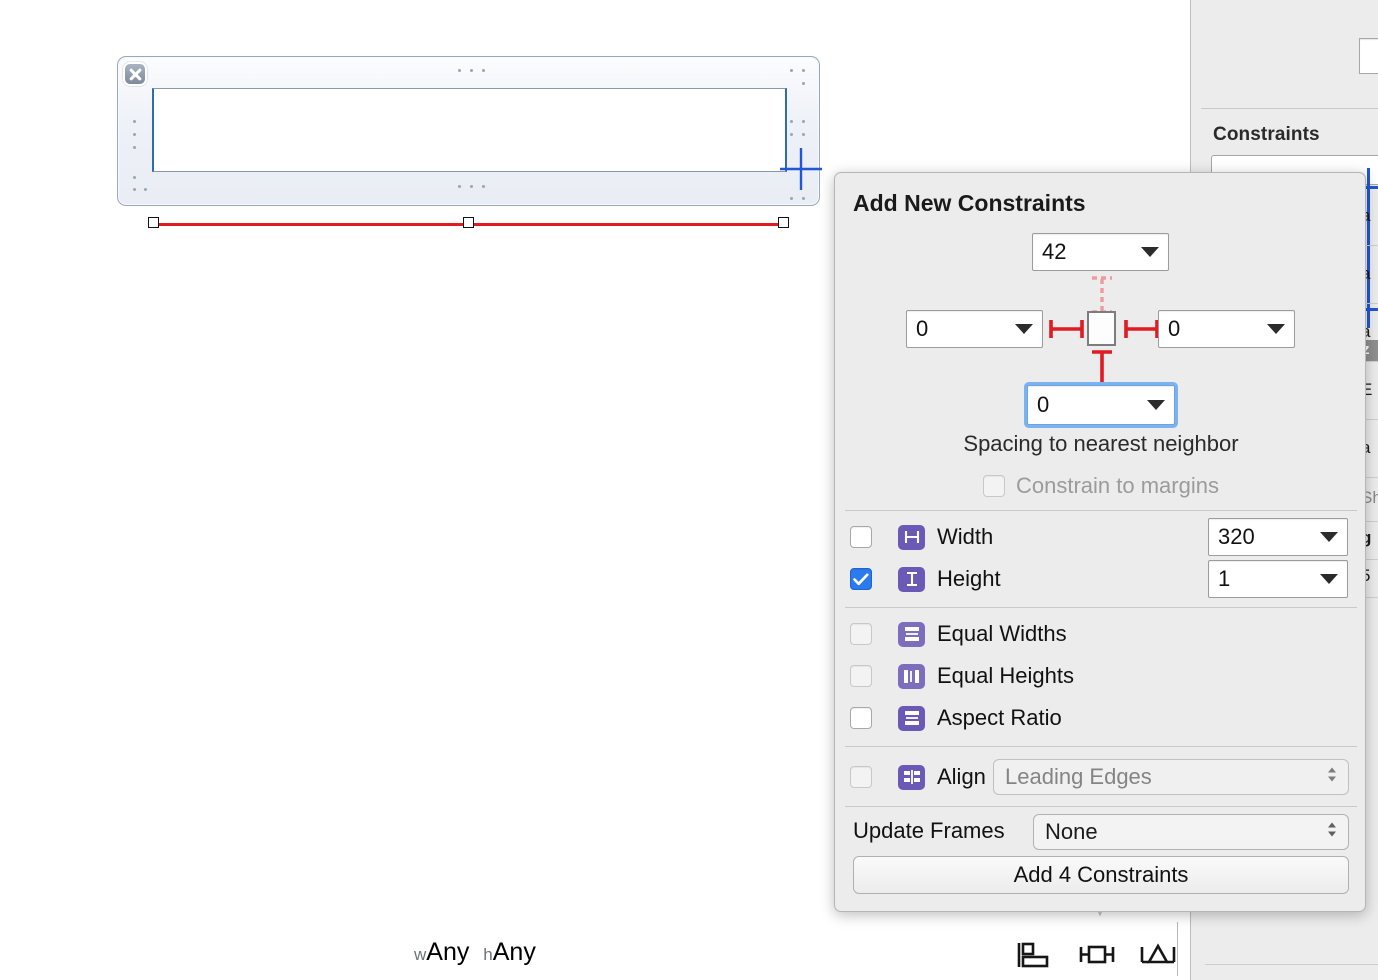 Image resolution: width=1378 pixels, height=980 pixels. I want to click on inspector-top-field, so click(1368, 56).